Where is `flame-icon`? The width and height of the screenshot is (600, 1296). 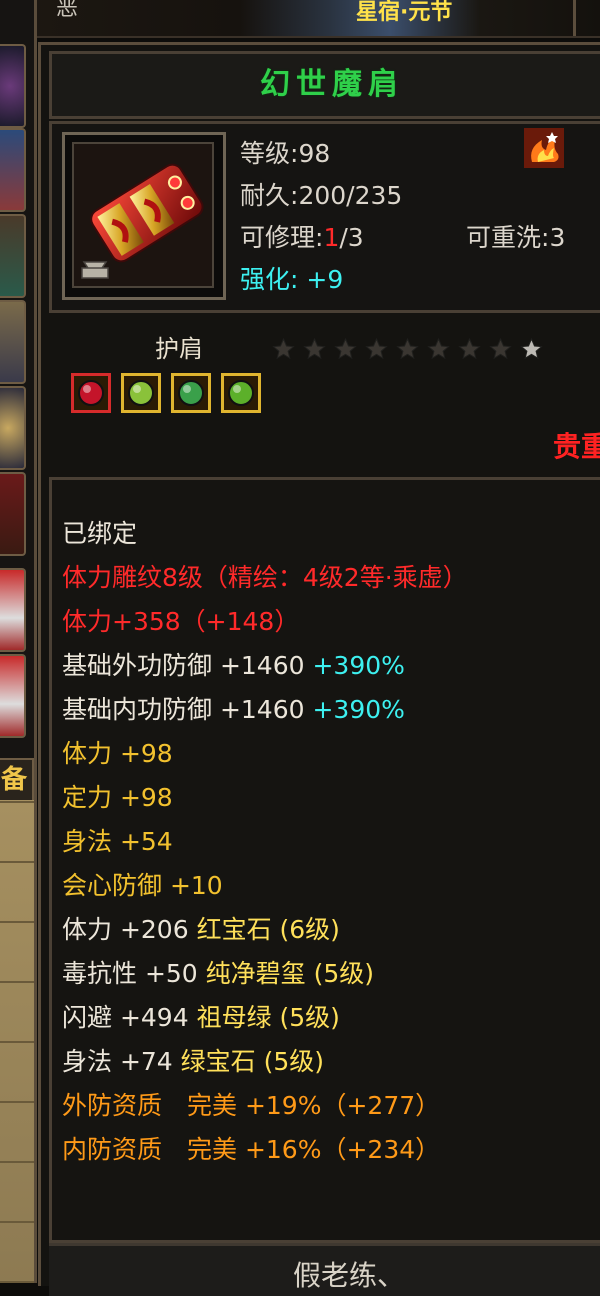
flame-icon is located at coordinates (544, 148).